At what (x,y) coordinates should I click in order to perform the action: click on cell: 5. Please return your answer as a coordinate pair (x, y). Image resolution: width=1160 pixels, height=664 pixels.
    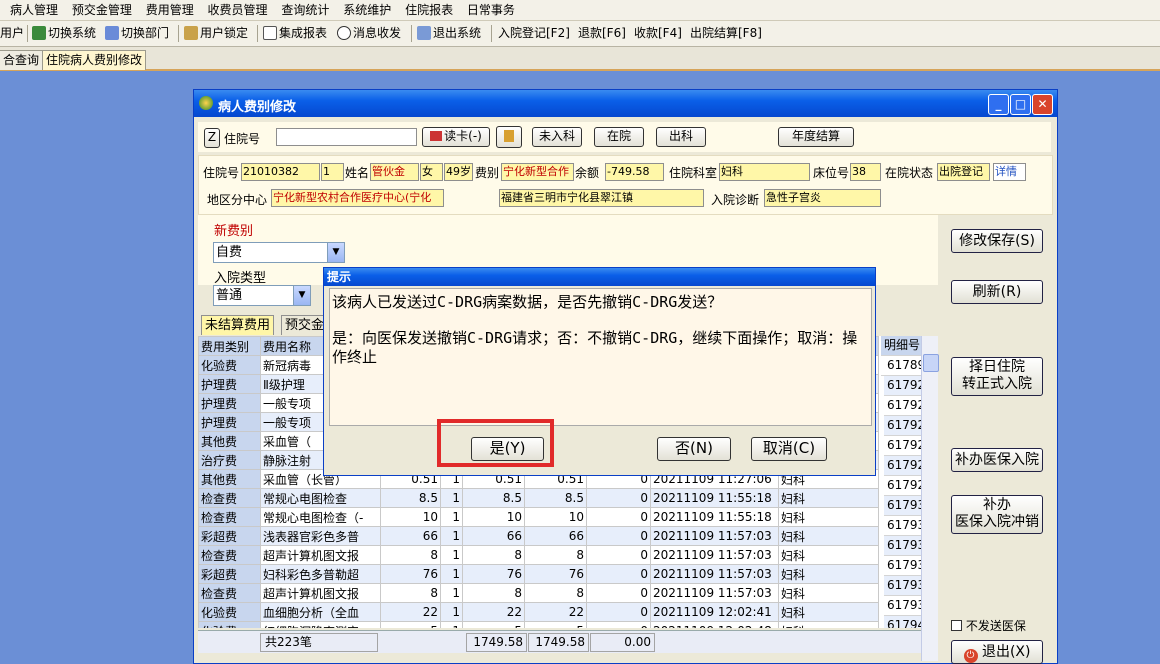
    Looking at the image, I should click on (555, 624).